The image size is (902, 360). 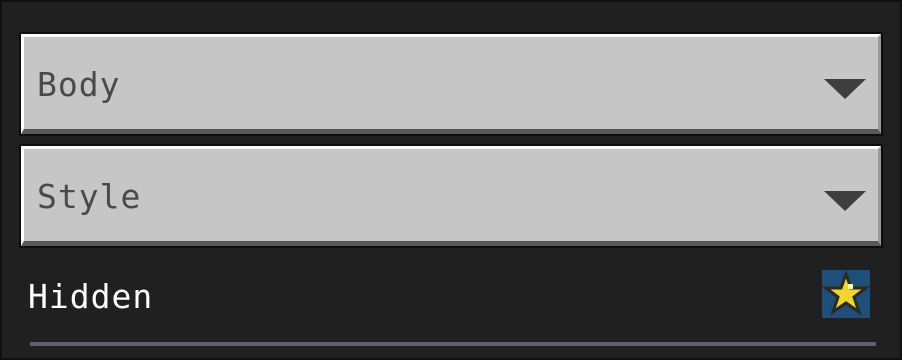 I want to click on body-dropdown-label: Body, so click(x=79, y=84).